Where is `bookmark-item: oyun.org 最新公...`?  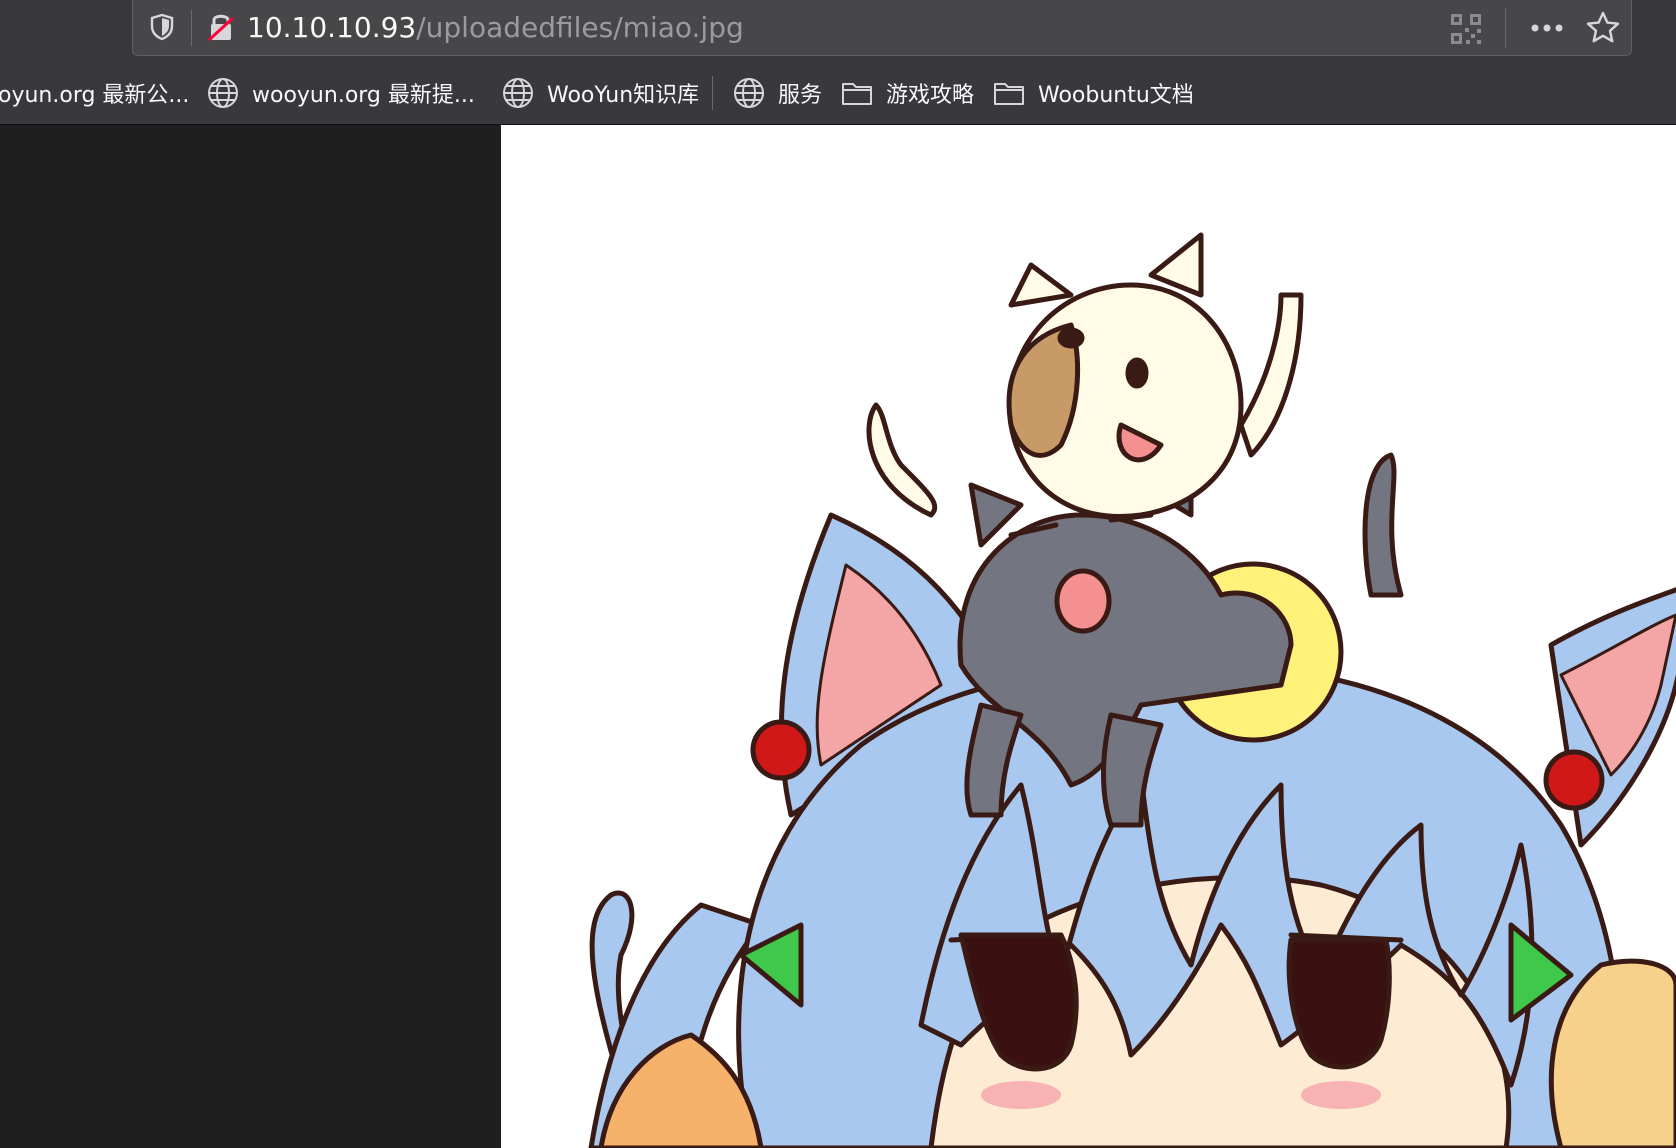 bookmark-item: oyun.org 最新公... is located at coordinates (94, 93).